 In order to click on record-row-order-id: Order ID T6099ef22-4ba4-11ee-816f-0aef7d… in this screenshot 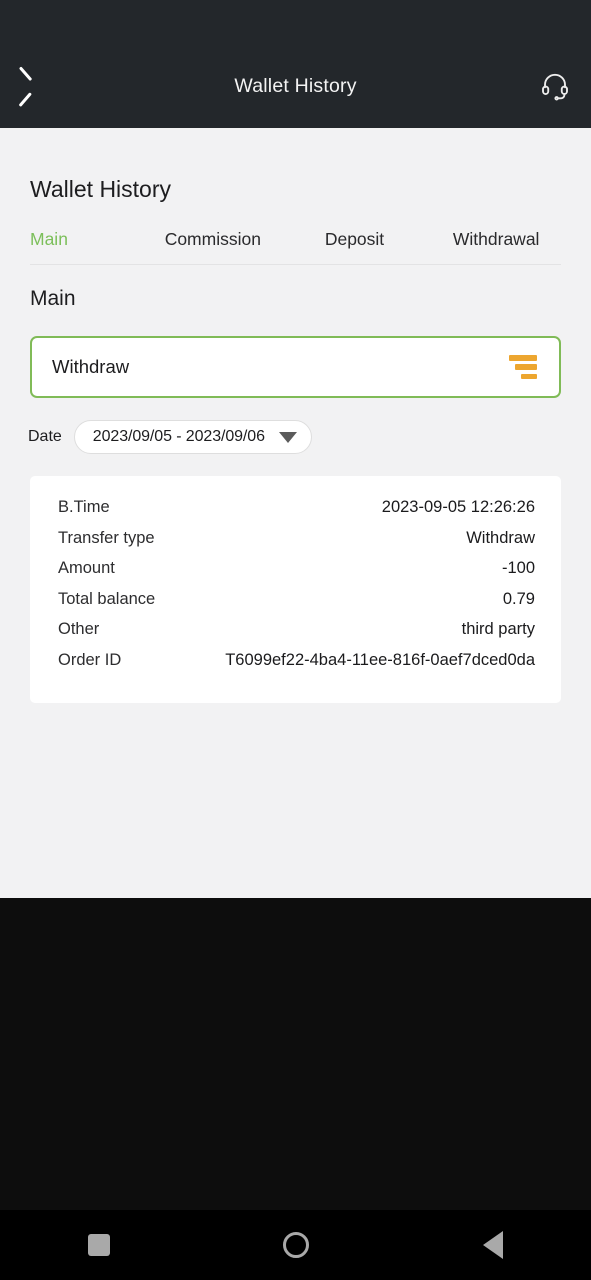, I will do `click(296, 666)`.